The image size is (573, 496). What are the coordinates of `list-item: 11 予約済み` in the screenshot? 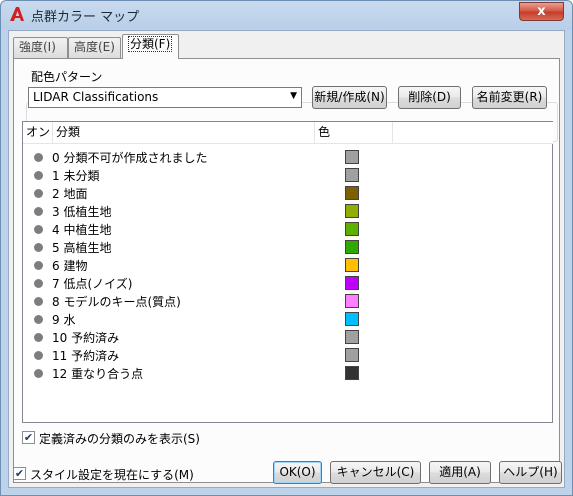 It's located at (288, 355).